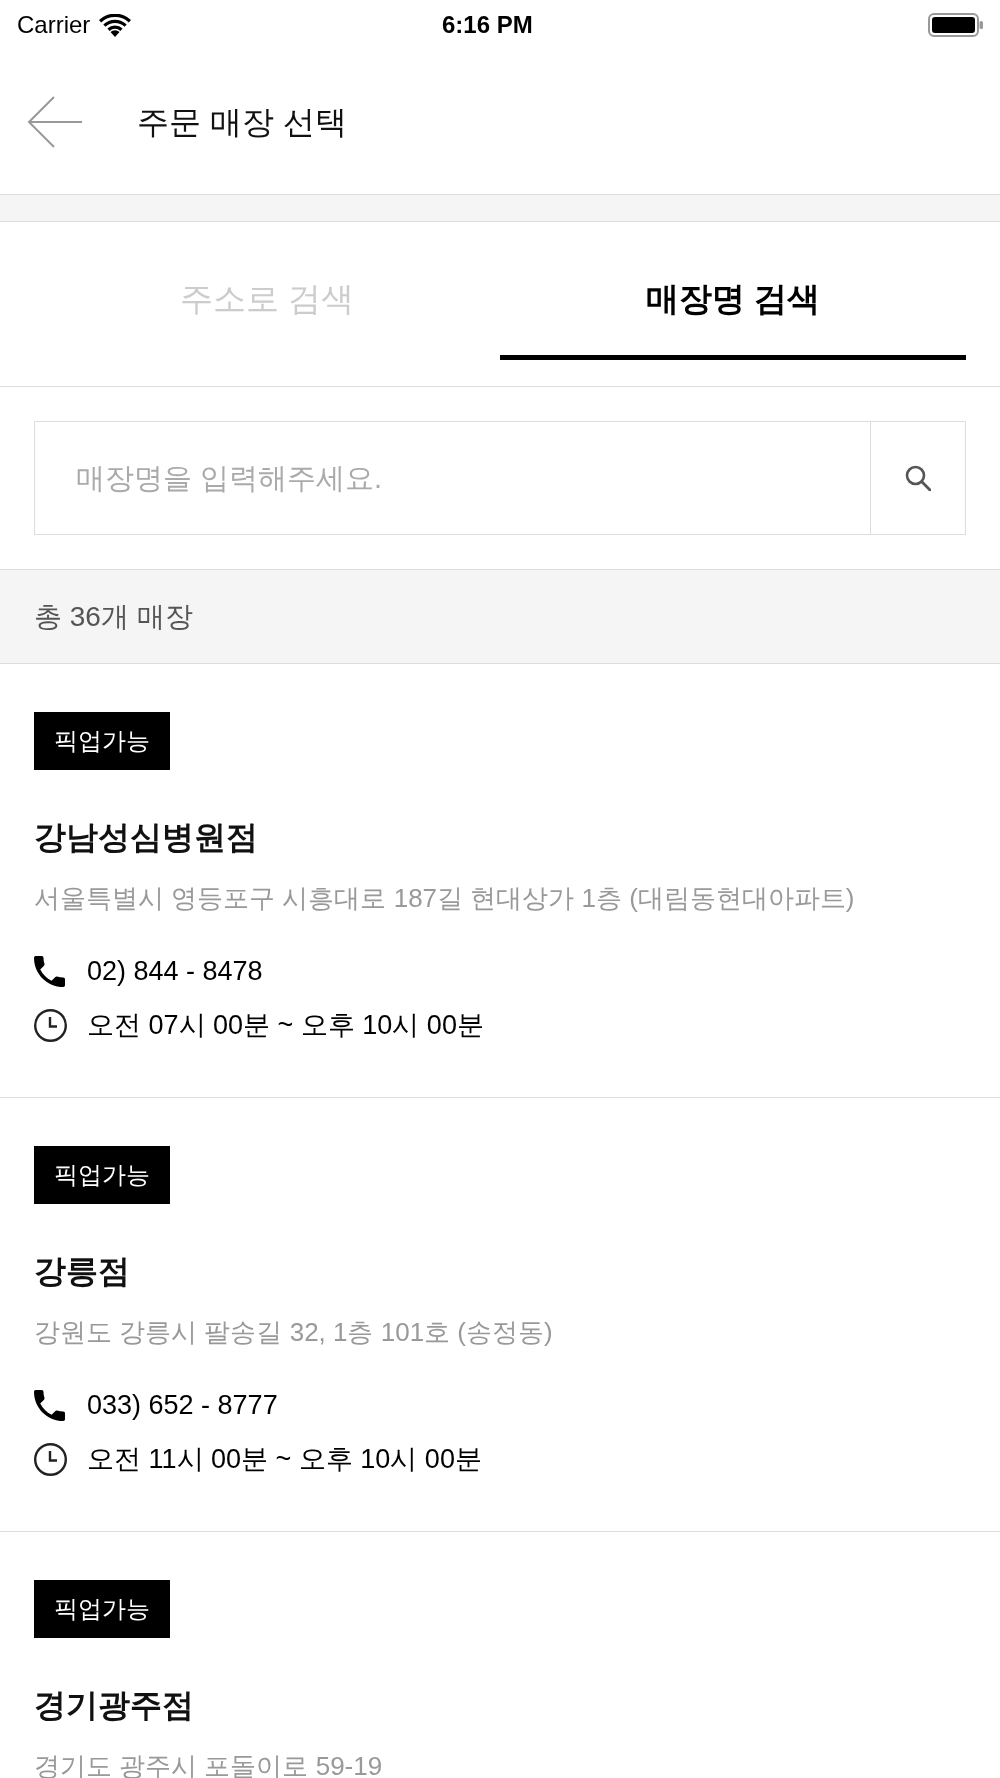  What do you see at coordinates (113, 616) in the screenshot?
I see `store-count: 총 36개 매장` at bounding box center [113, 616].